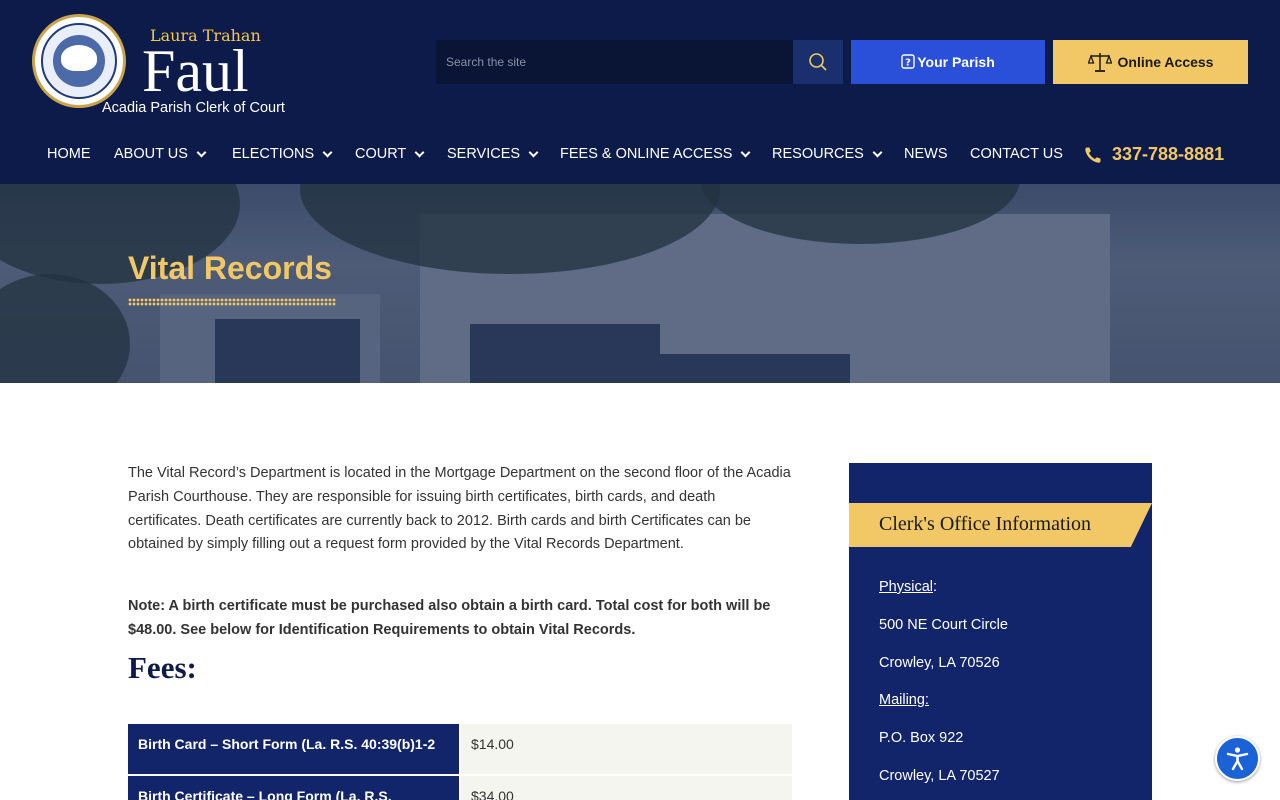  I want to click on phone-icon, so click(1093, 155).